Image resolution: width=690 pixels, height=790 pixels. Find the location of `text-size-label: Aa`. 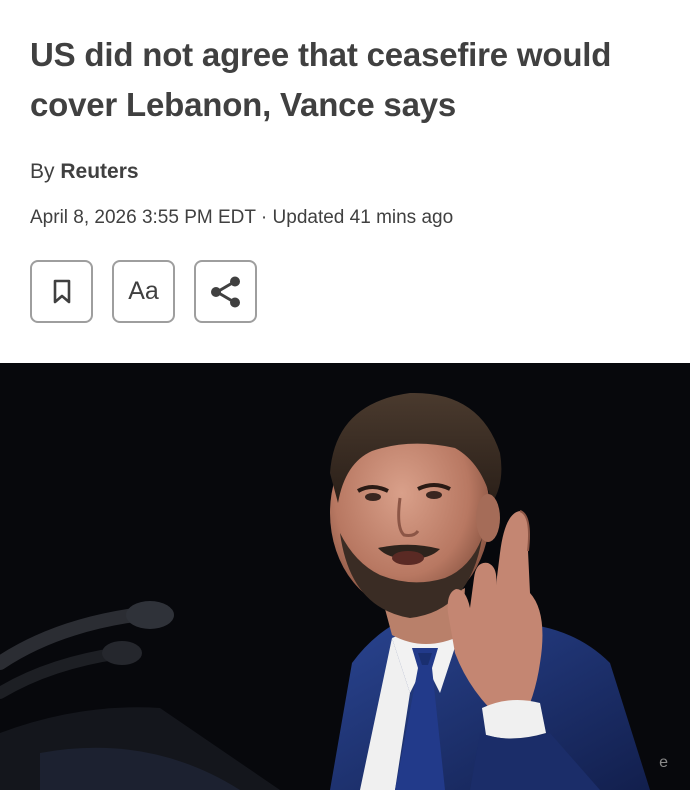

text-size-label: Aa is located at coordinates (143, 291).